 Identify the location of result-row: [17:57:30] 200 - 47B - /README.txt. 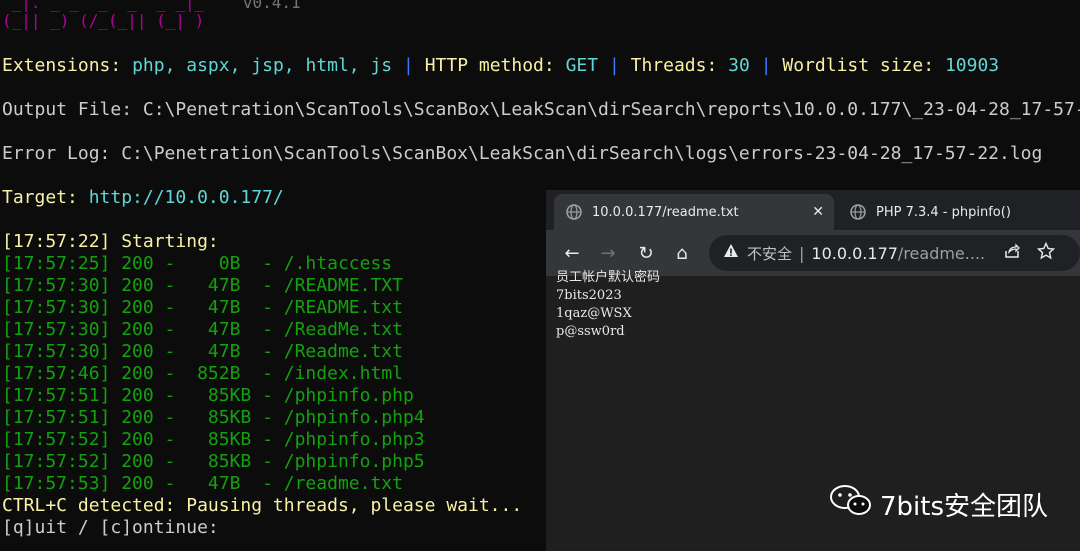
(202, 307).